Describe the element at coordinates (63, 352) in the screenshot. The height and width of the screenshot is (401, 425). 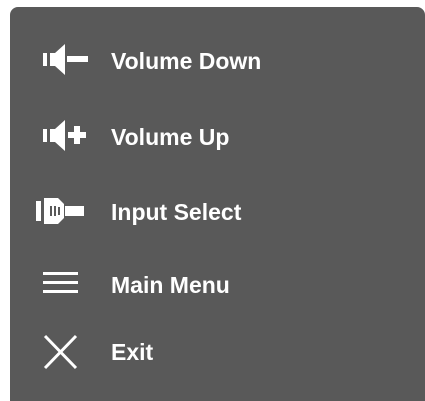
I see `close-icon` at that location.